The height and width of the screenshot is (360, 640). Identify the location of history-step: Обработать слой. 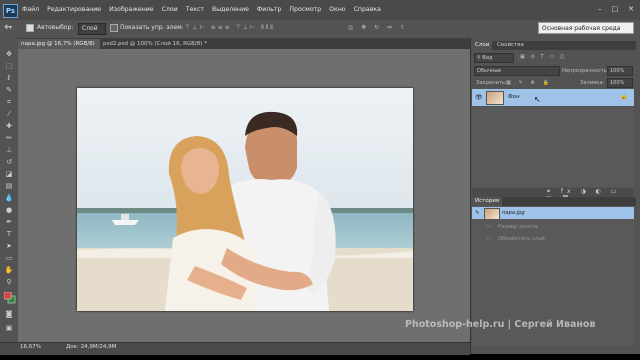
(521, 239).